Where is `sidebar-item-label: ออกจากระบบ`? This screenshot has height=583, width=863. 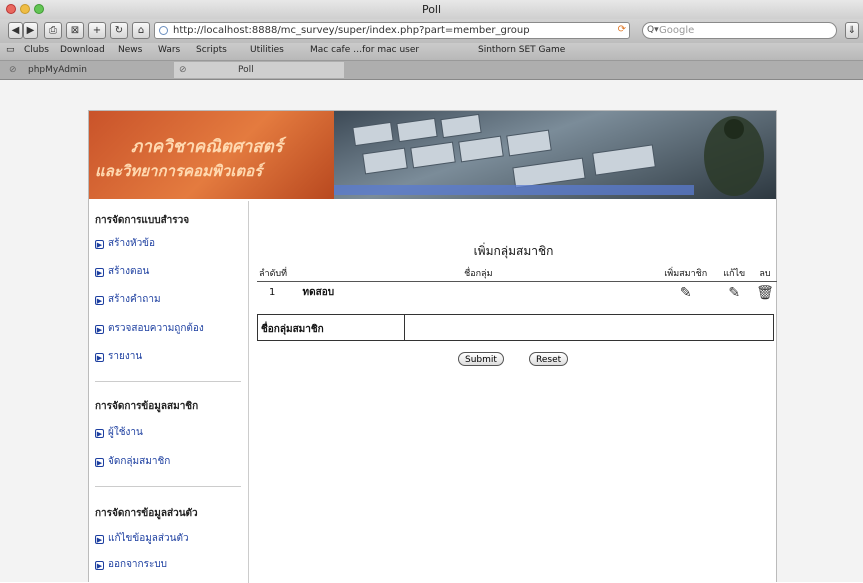 sidebar-item-label: ออกจากระบบ is located at coordinates (138, 564).